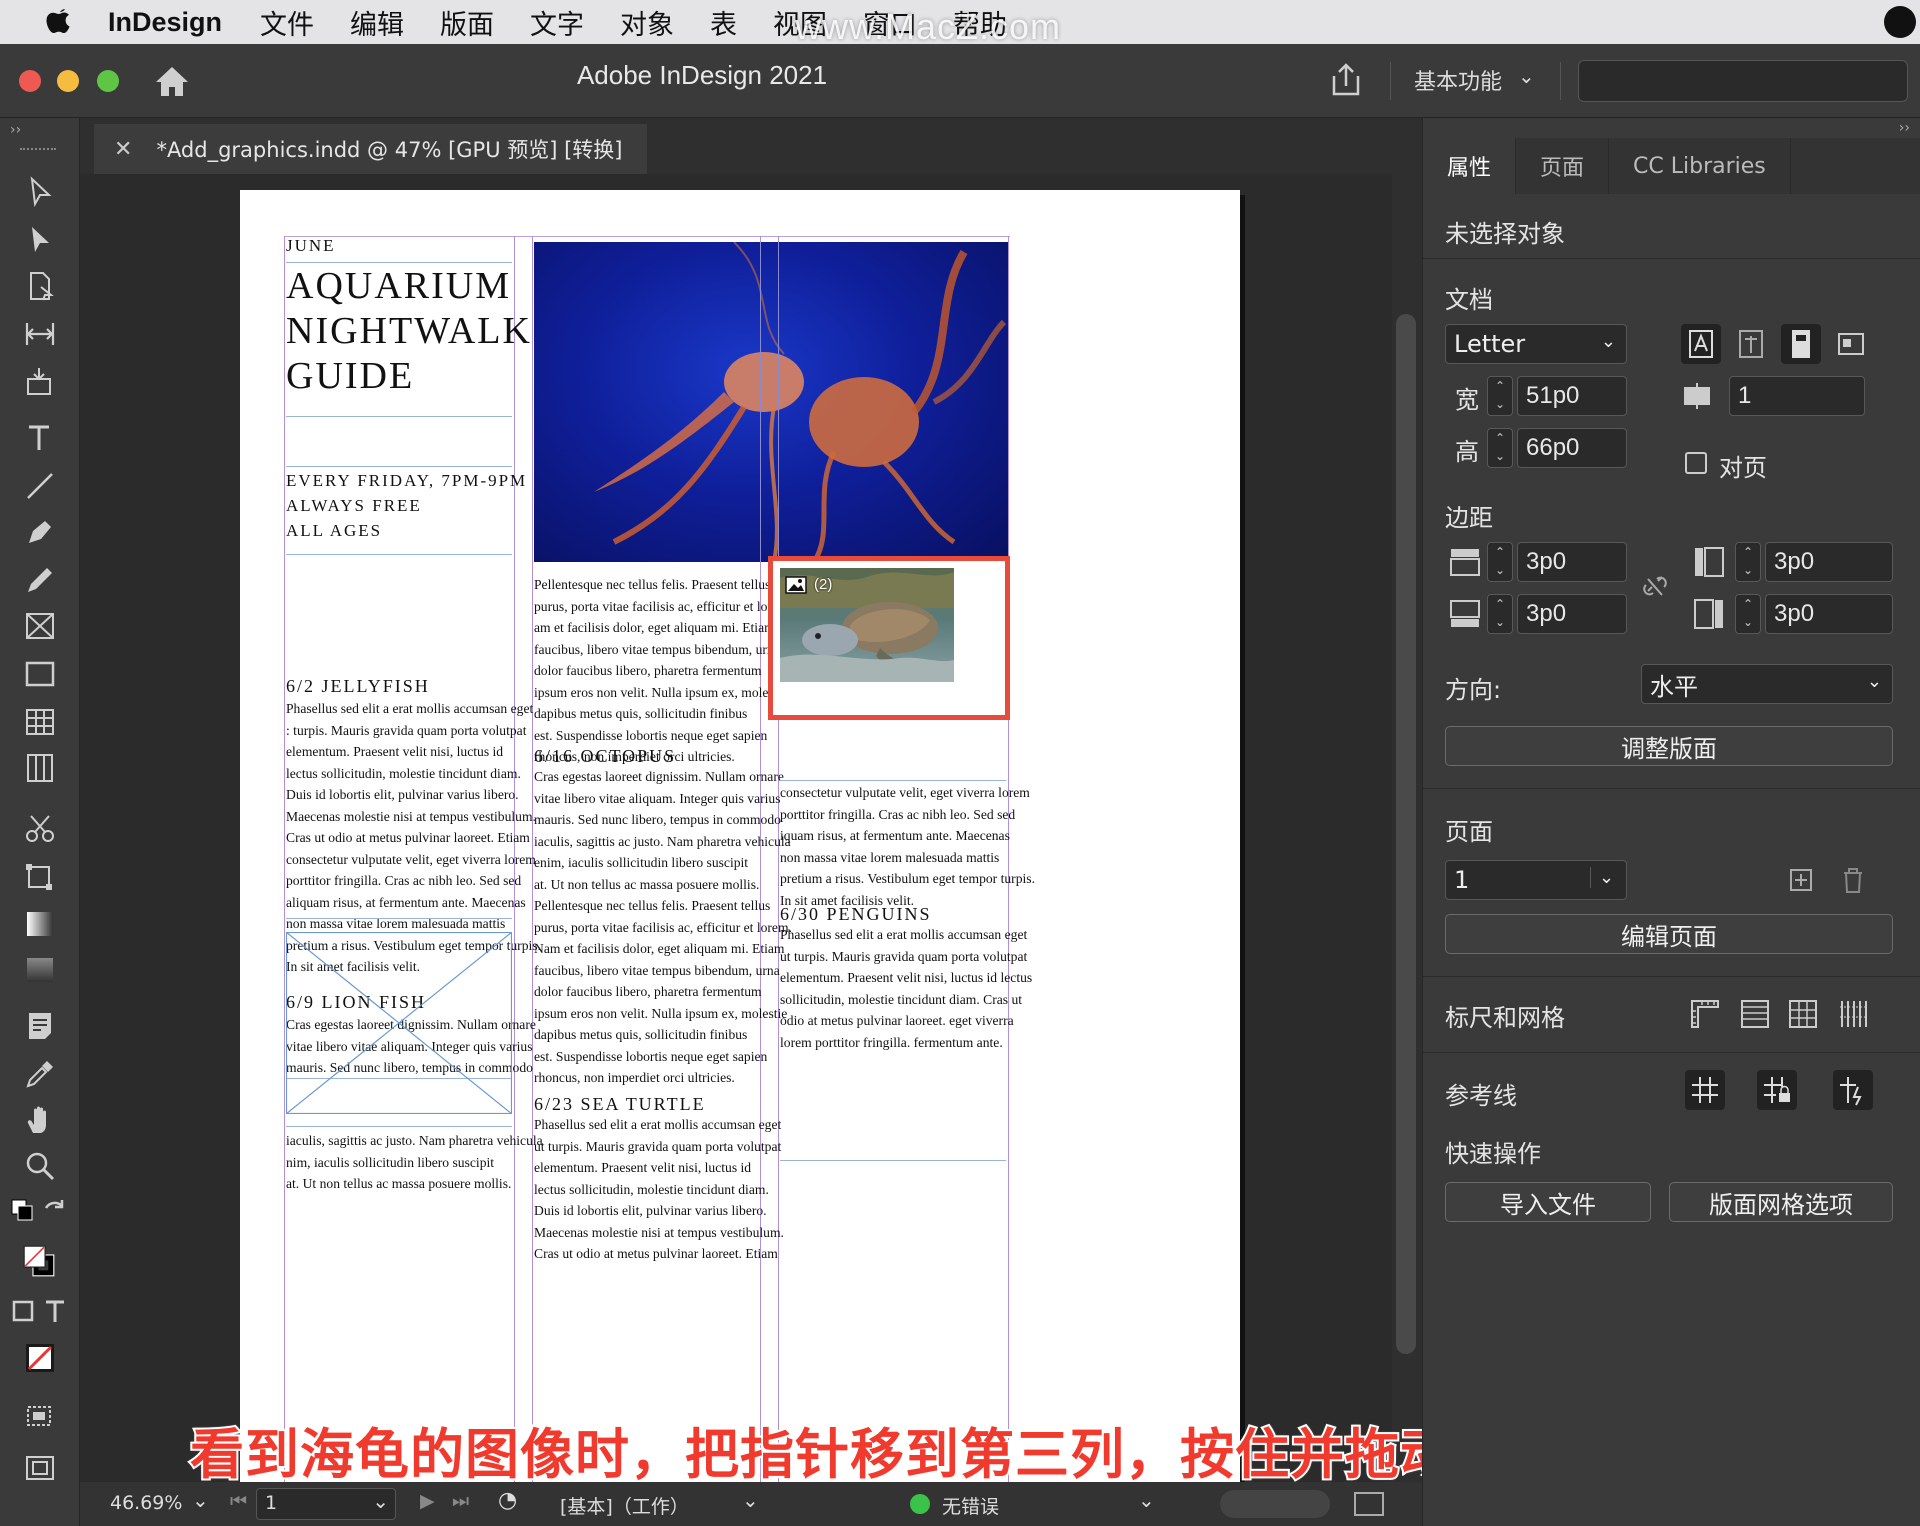  Describe the element at coordinates (40, 924) in the screenshot. I see `gradient-swatch-tool-icon` at that location.